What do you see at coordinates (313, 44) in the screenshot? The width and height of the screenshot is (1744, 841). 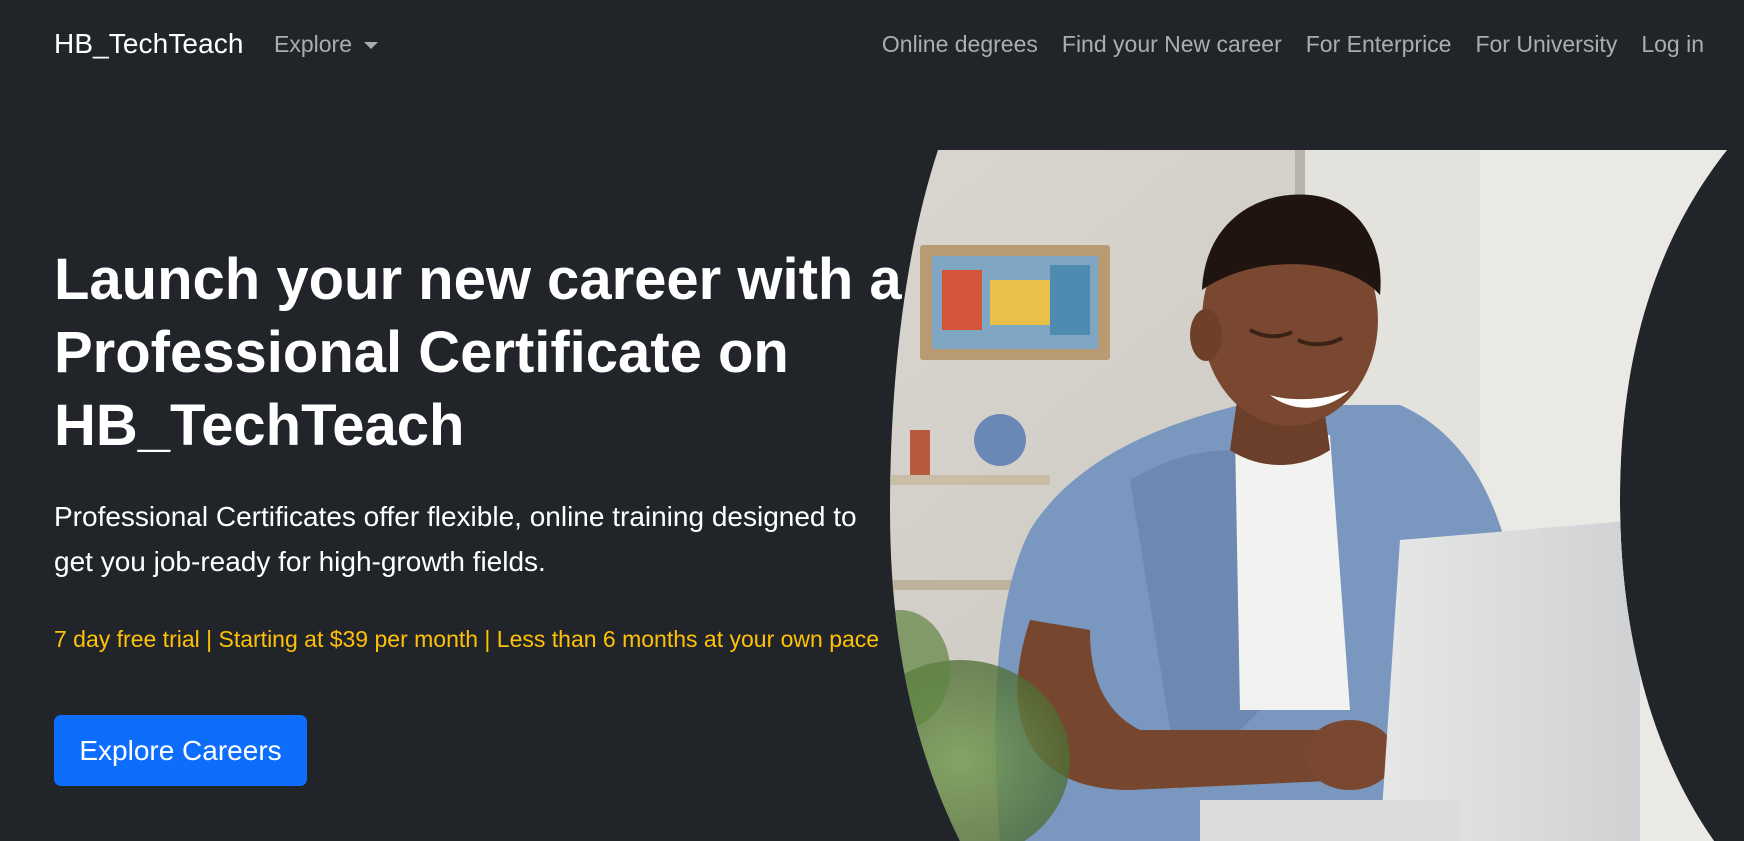 I see `explore-dropdown-label: Explore` at bounding box center [313, 44].